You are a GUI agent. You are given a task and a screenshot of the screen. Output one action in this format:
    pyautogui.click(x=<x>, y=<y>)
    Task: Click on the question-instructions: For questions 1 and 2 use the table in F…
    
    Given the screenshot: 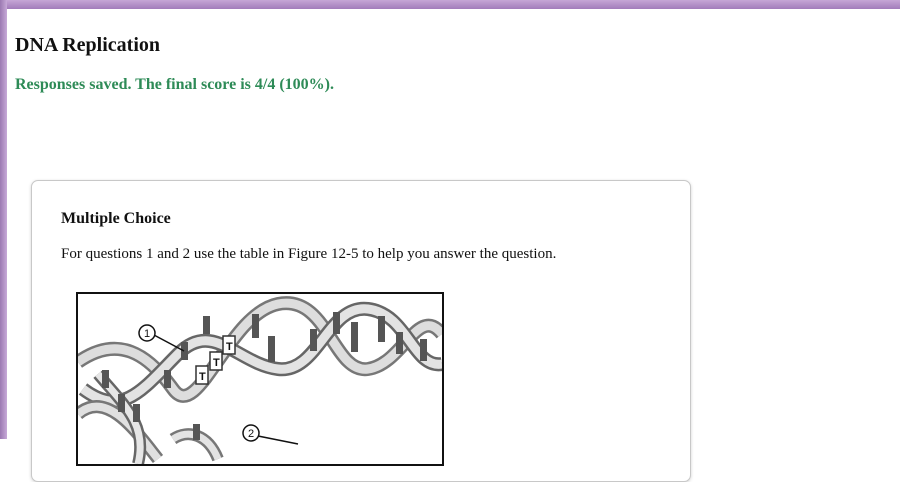 What is the action you would take?
    pyautogui.click(x=309, y=254)
    